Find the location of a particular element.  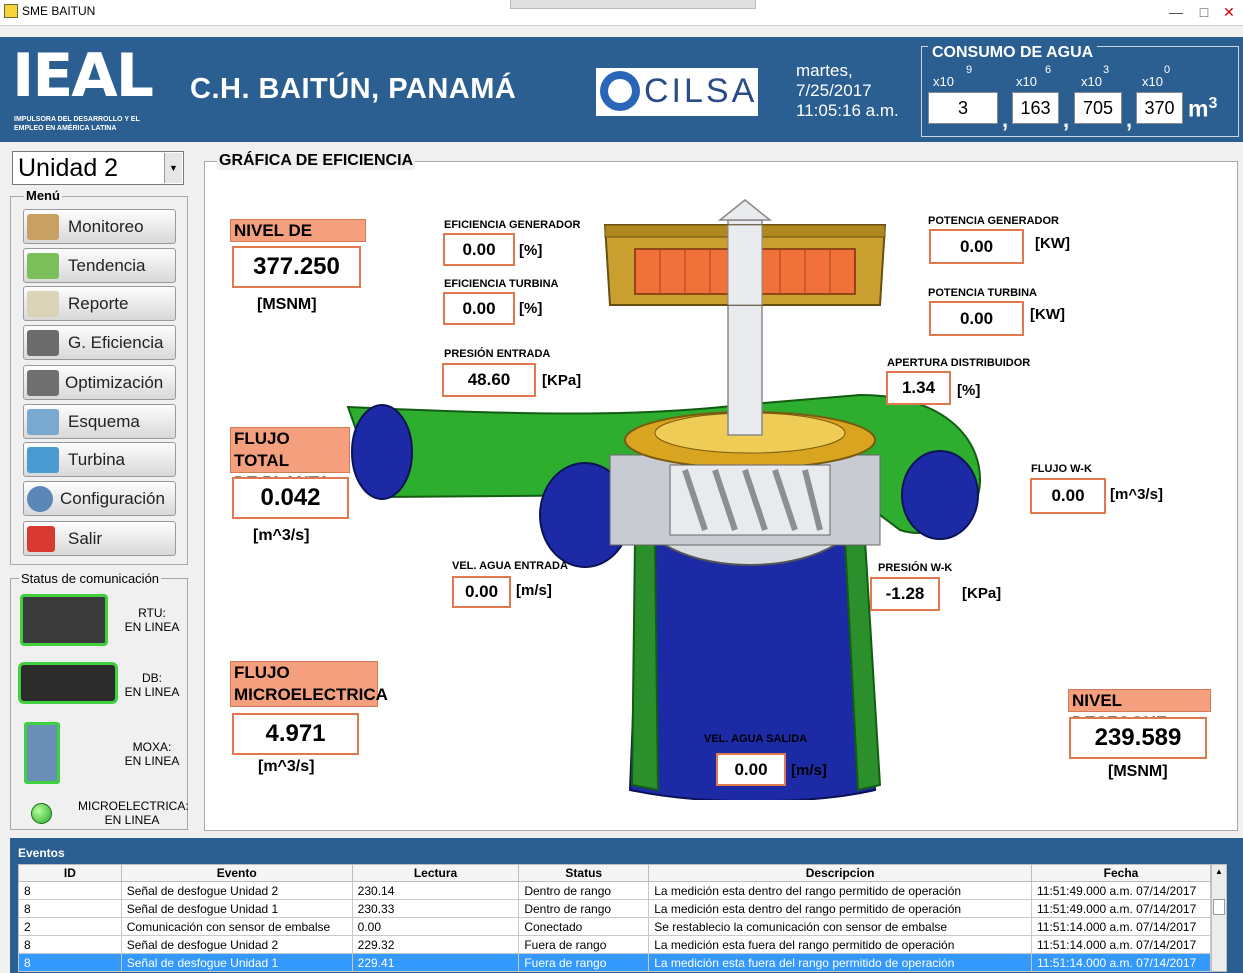

menu-monitoreo-button: Monitoreo is located at coordinates (99, 226).